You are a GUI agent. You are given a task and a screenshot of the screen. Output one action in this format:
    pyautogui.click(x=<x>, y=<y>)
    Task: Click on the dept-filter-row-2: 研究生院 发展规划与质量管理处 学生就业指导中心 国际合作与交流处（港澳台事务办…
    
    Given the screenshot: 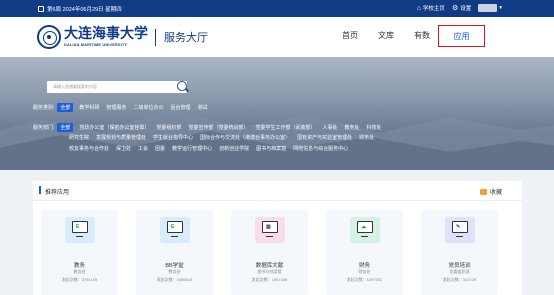 What is the action you would take?
    pyautogui.click(x=225, y=137)
    